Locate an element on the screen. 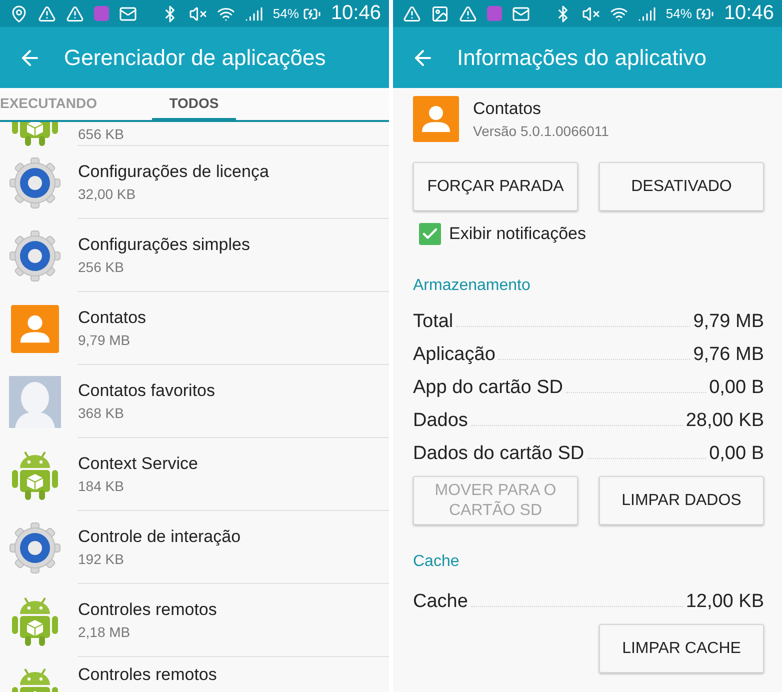  app-row: Context Service 184 KB is located at coordinates (194, 474).